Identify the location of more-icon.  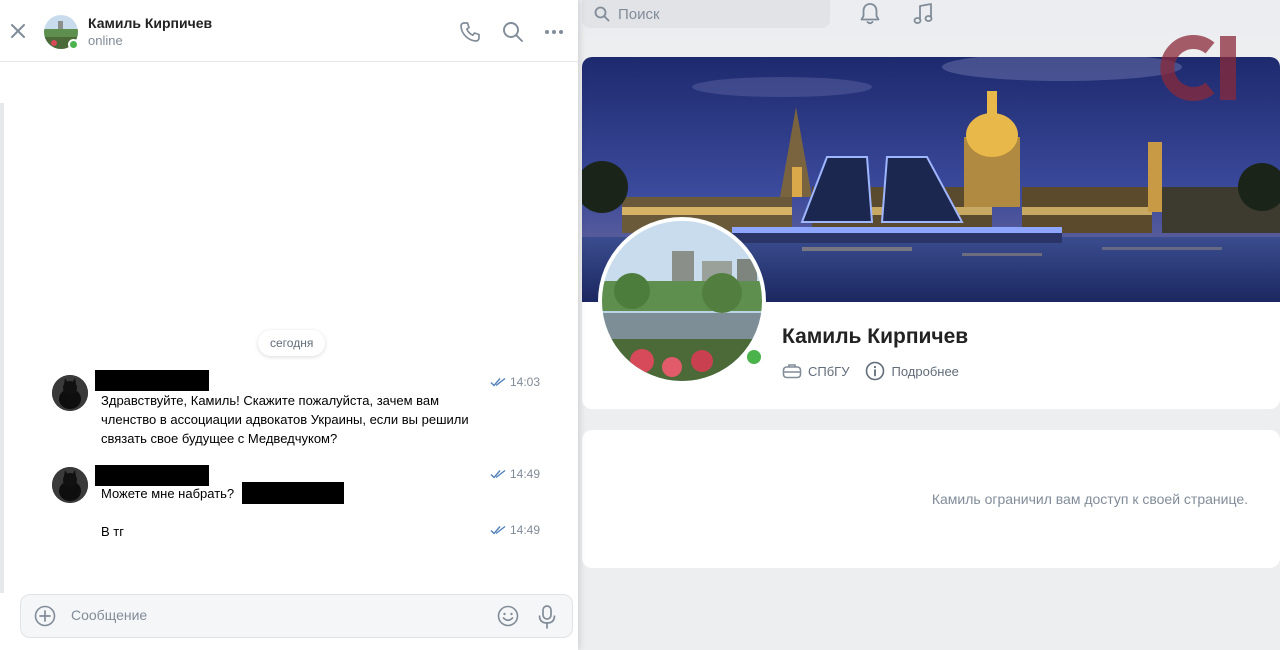
(554, 32).